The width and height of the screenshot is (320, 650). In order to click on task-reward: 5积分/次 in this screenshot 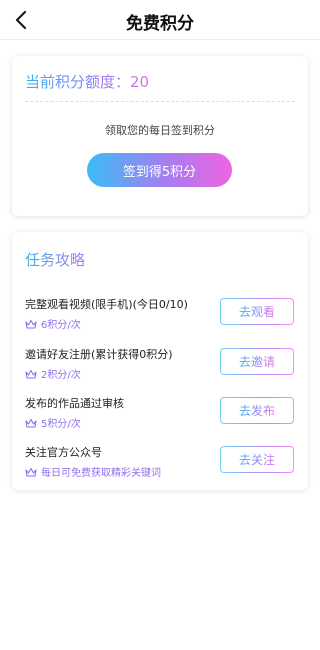, I will do `click(53, 422)`.